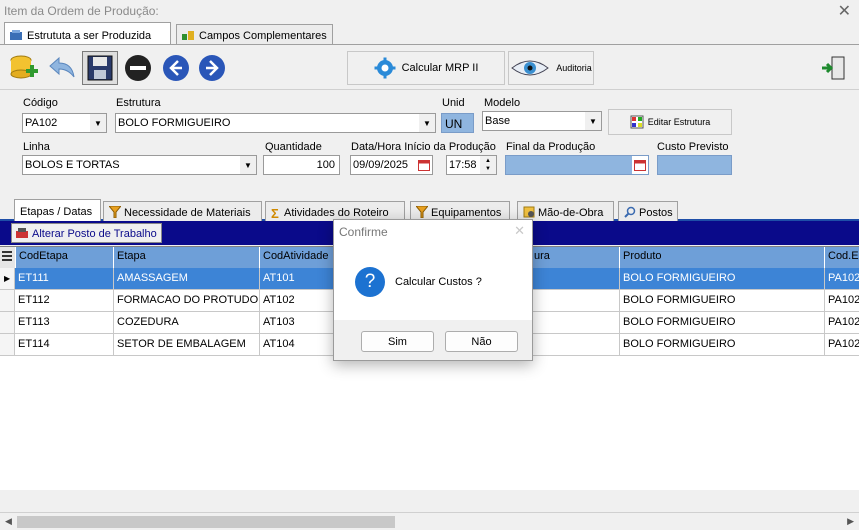 The height and width of the screenshot is (530, 859). Describe the element at coordinates (481, 341) in the screenshot. I see `no-button: Não` at that location.